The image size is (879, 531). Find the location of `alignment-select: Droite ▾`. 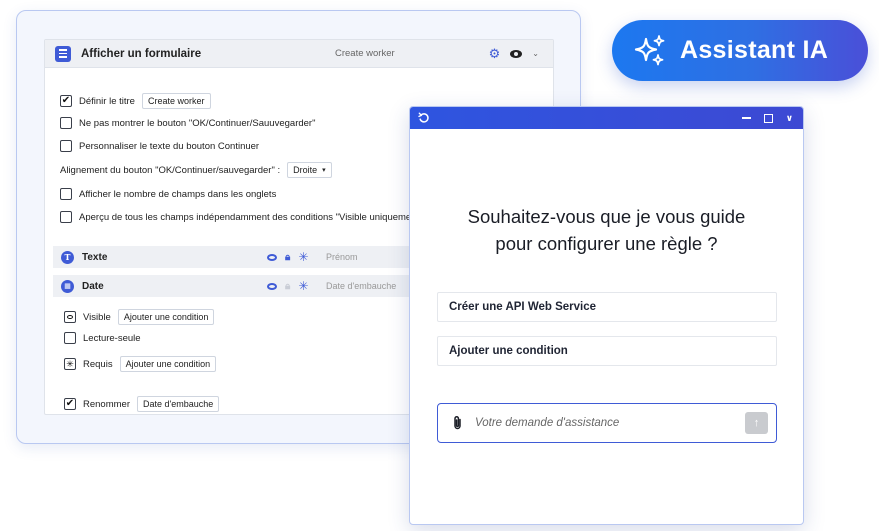

alignment-select: Droite ▾ is located at coordinates (309, 170).